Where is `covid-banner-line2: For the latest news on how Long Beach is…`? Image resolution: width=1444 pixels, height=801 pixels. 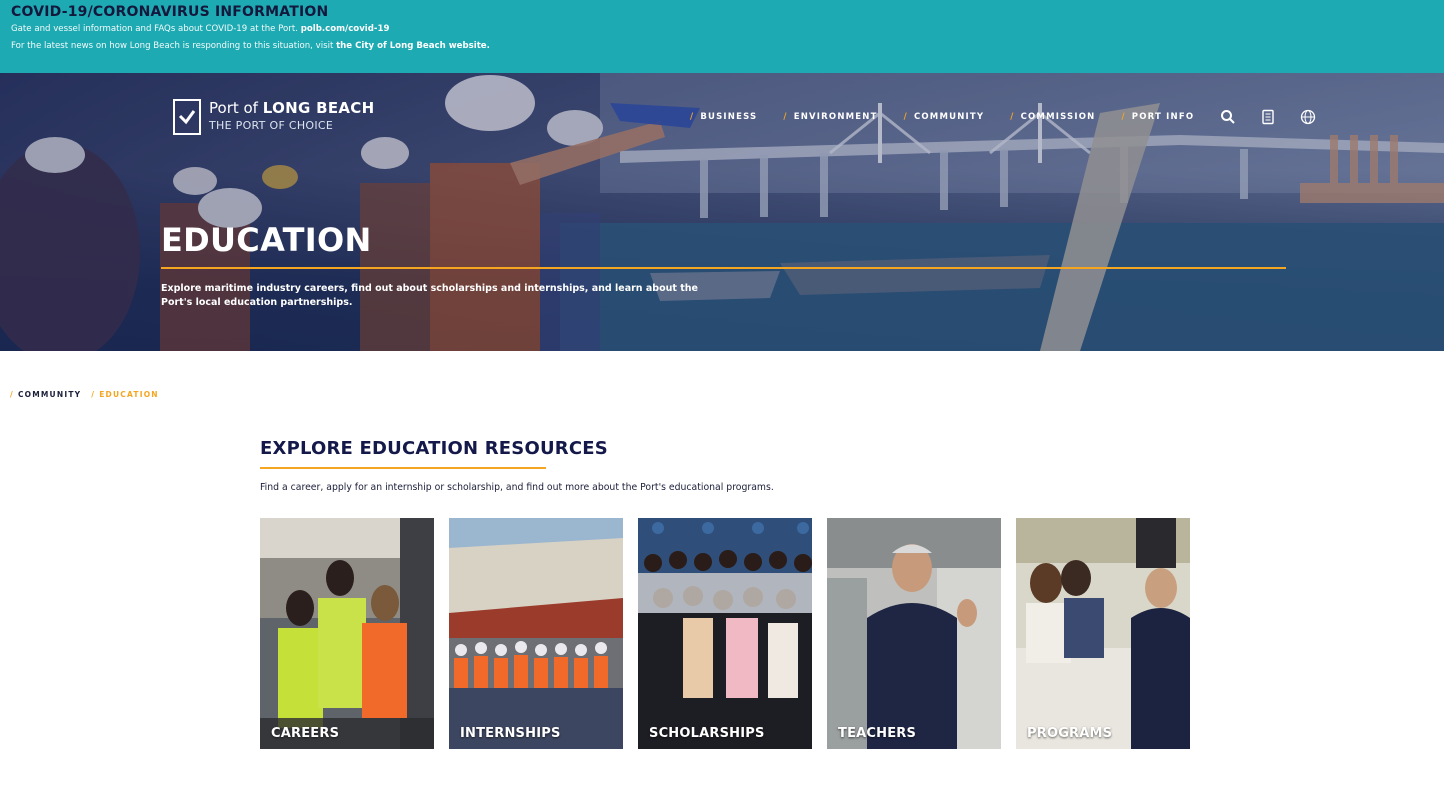
covid-banner-line2: For the latest news on how Long Beach is… is located at coordinates (722, 46).